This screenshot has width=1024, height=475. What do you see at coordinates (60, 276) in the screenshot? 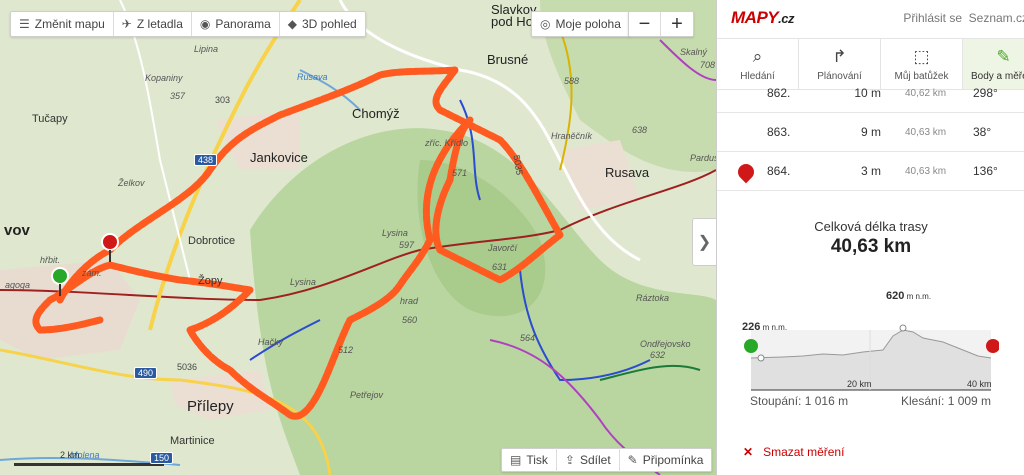
I see `start-marker` at bounding box center [60, 276].